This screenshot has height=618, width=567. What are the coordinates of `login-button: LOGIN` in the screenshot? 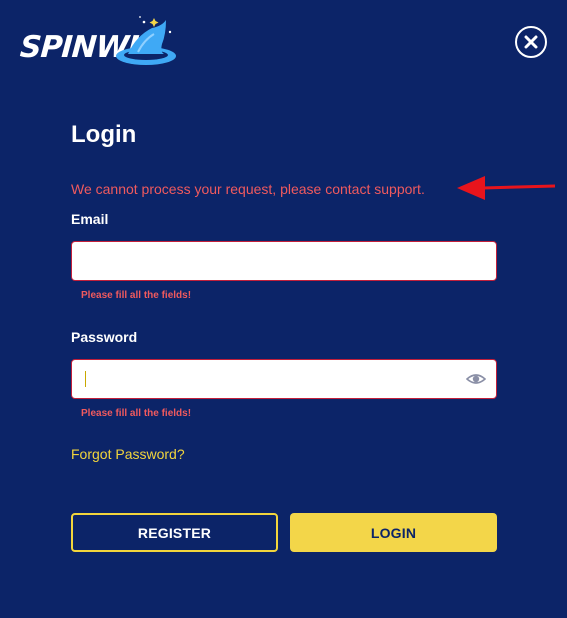 It's located at (393, 532).